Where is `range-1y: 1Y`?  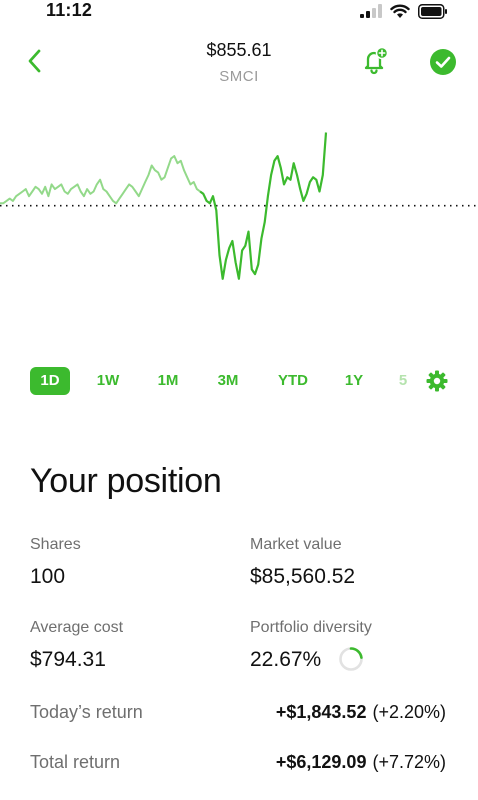
range-1y: 1Y is located at coordinates (354, 381).